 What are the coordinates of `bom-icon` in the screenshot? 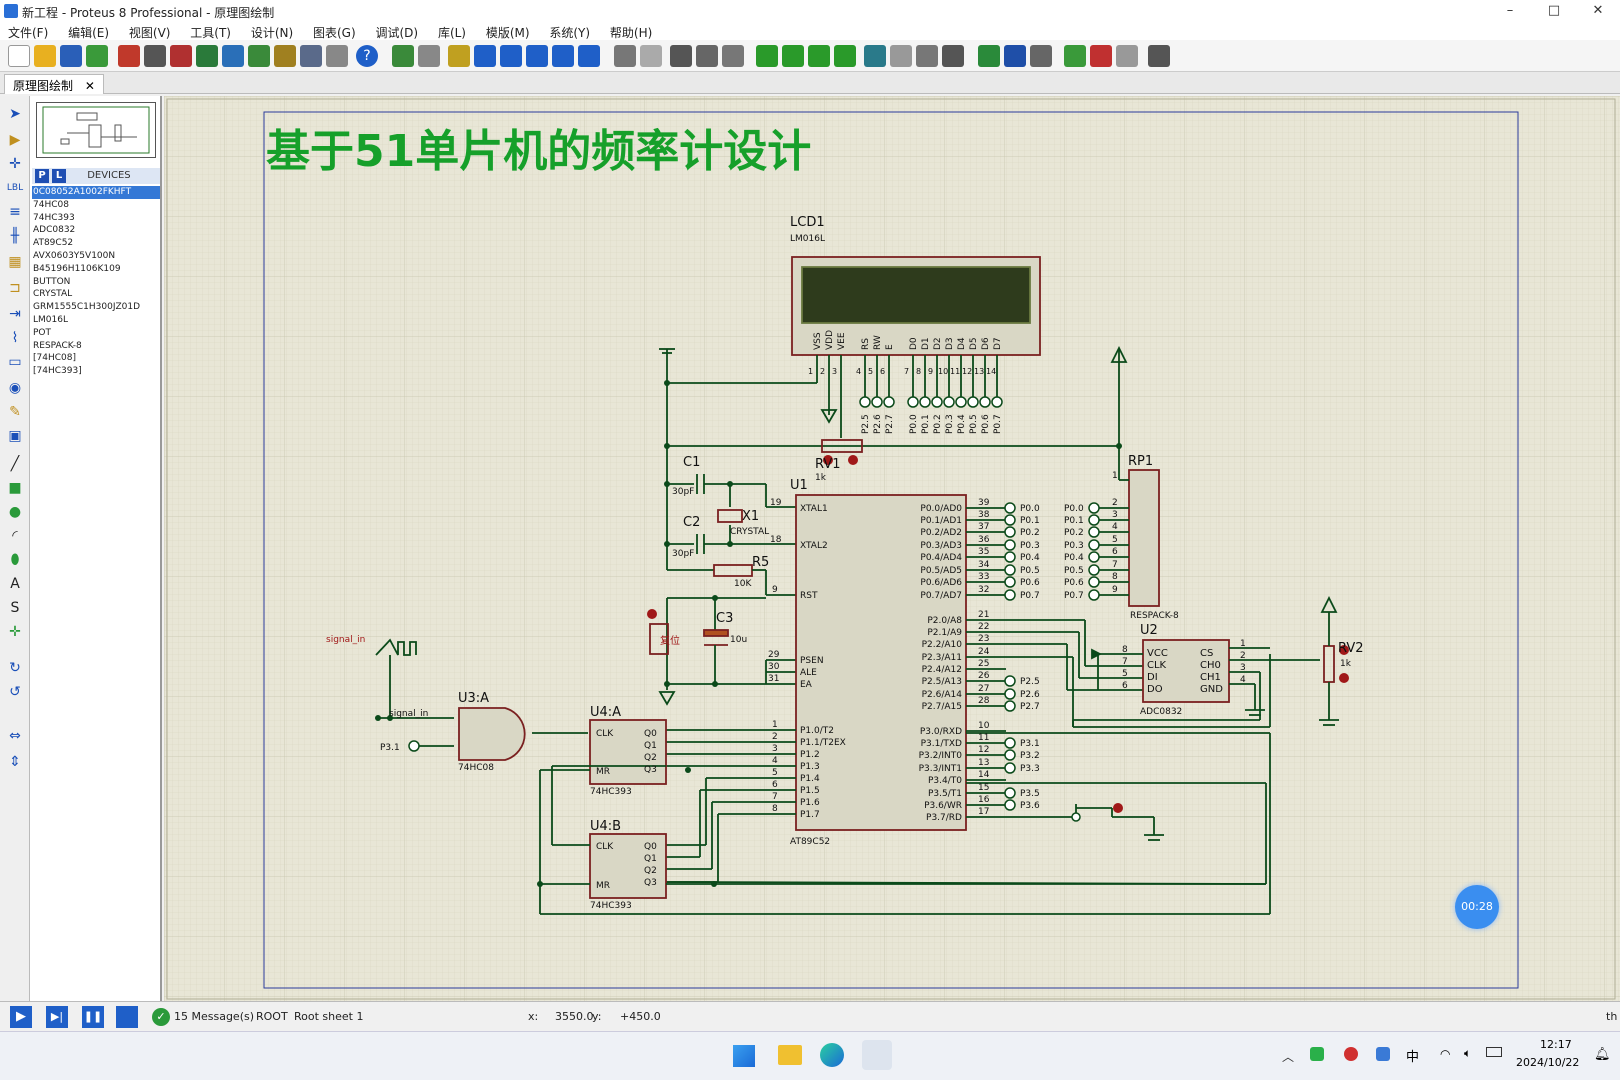 It's located at (259, 56).